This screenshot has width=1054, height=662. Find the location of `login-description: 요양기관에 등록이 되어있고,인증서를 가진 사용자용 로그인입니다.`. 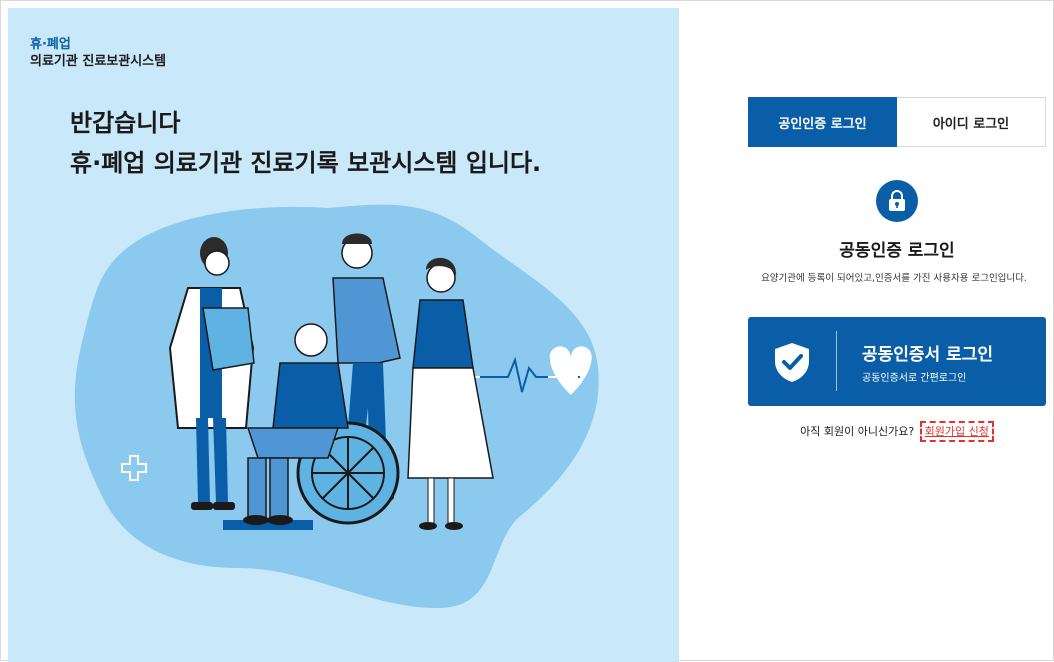

login-description: 요양기관에 등록이 되어있고,인증서를 가진 사용자용 로그인입니다. is located at coordinates (894, 278).